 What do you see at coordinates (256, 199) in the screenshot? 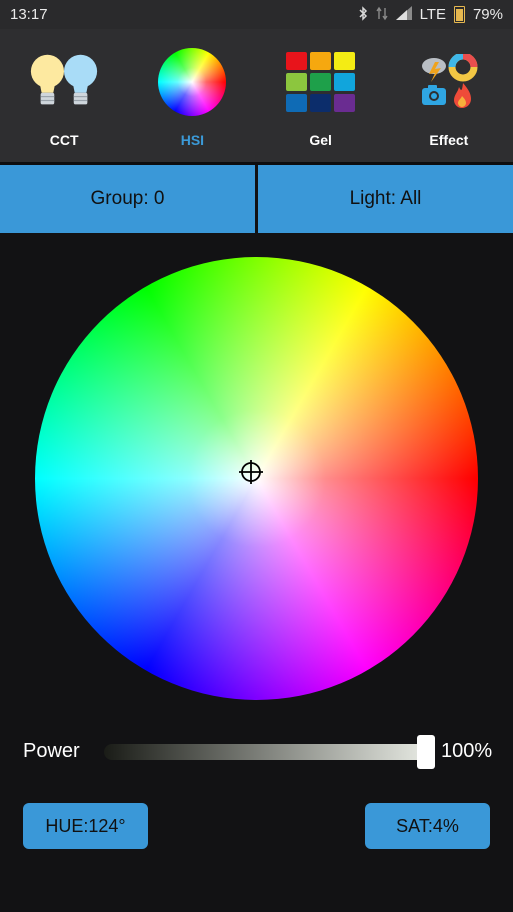
I see `selector-row: Group: 0 Light: All` at bounding box center [256, 199].